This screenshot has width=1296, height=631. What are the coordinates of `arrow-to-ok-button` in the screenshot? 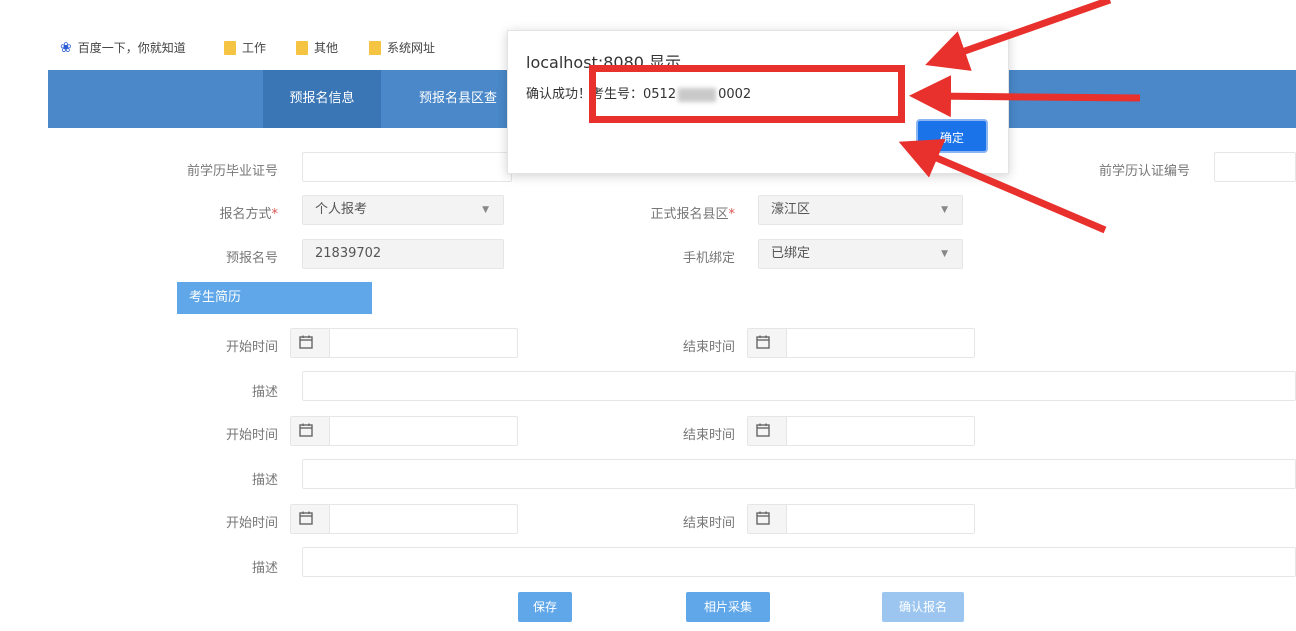 It's located at (1002, 186).